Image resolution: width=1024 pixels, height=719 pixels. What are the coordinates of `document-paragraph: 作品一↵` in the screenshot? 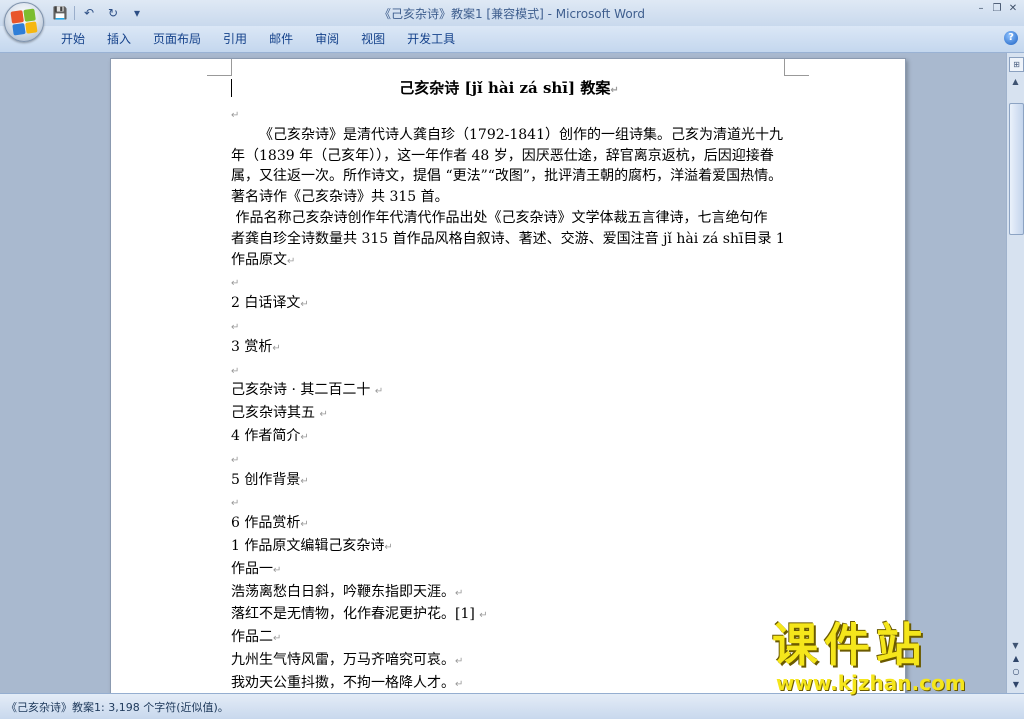 It's located at (509, 570).